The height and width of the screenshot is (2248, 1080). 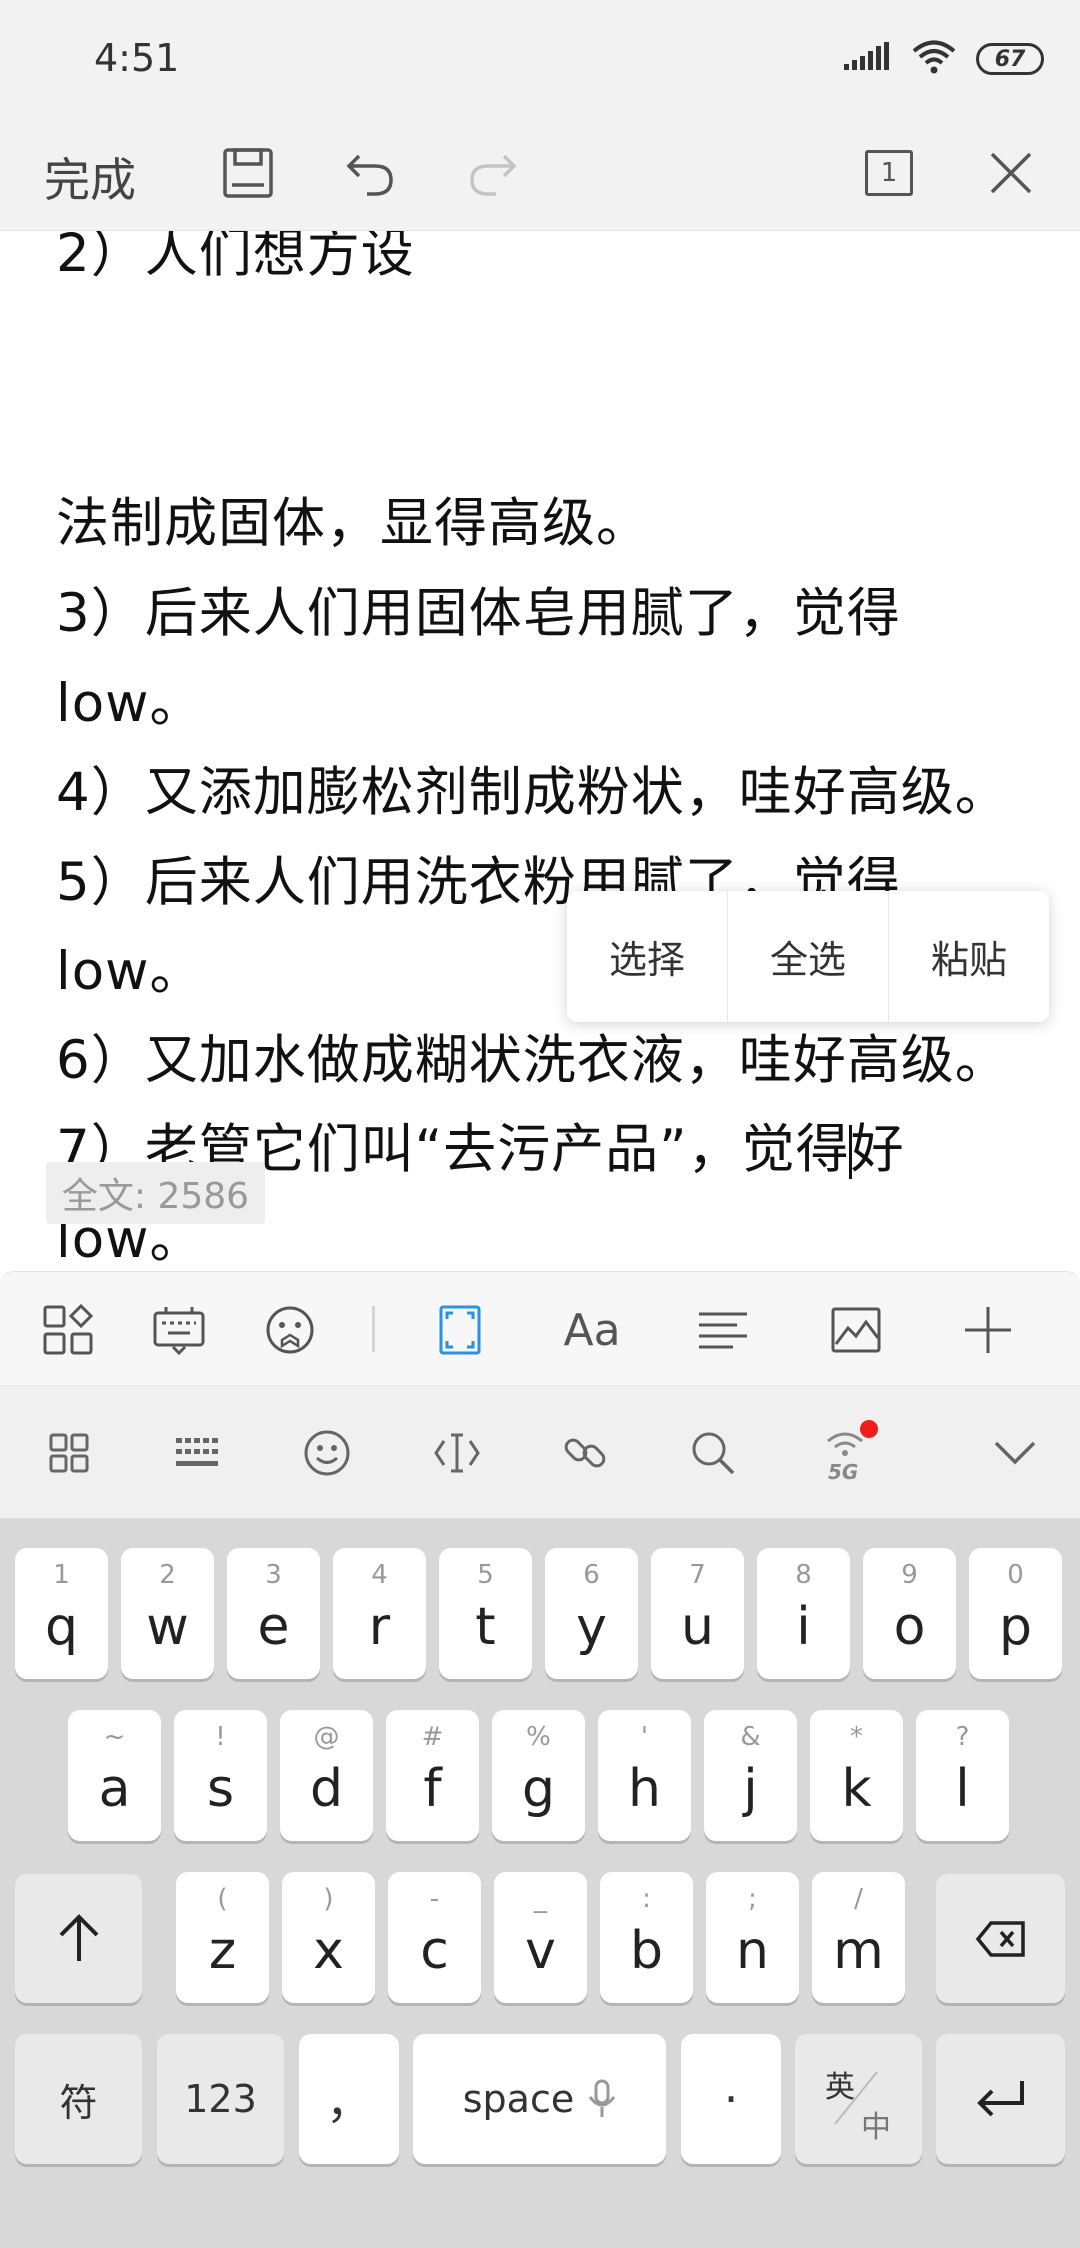 What do you see at coordinates (644, 1775) in the screenshot?
I see `key-h: ' h` at bounding box center [644, 1775].